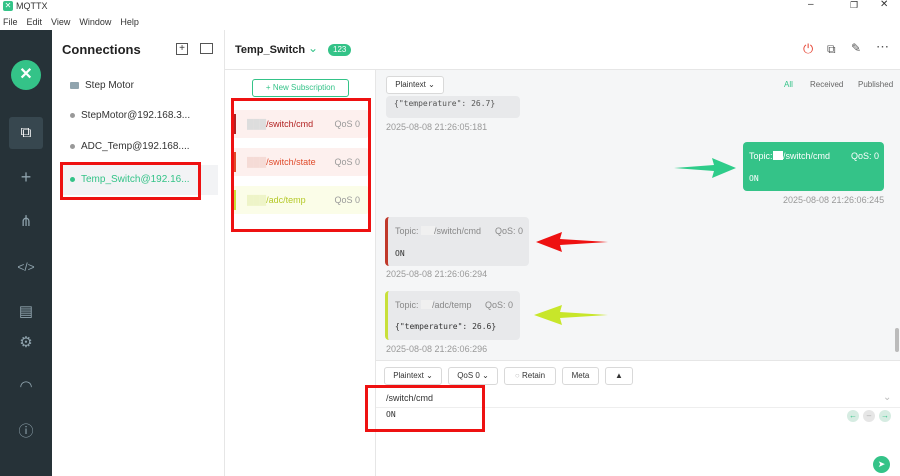 The height and width of the screenshot is (476, 900). I want to click on meta-button: Meta, so click(580, 376).